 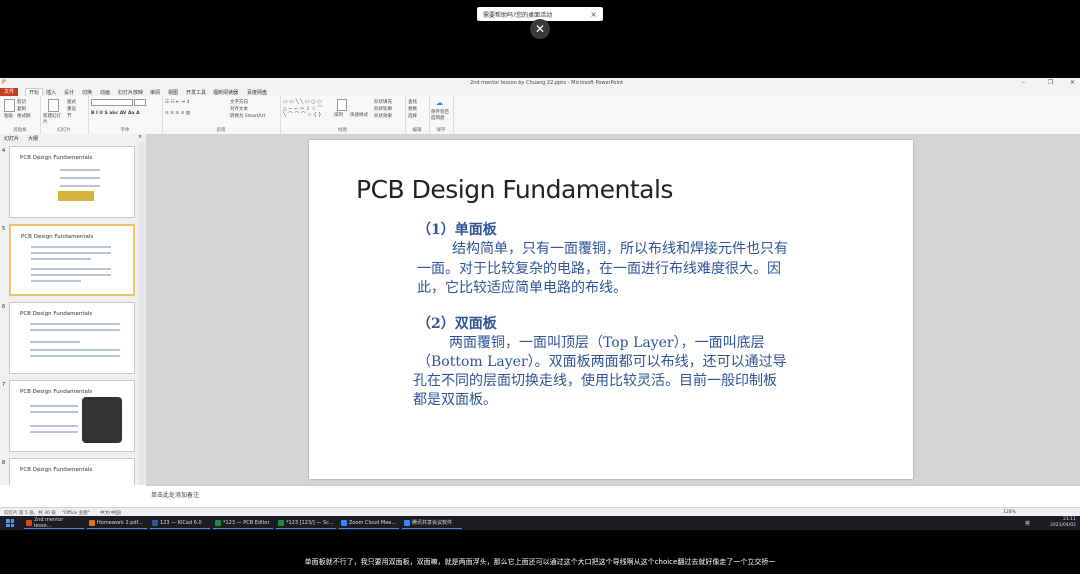 I want to click on schematic-icon, so click(x=281, y=522).